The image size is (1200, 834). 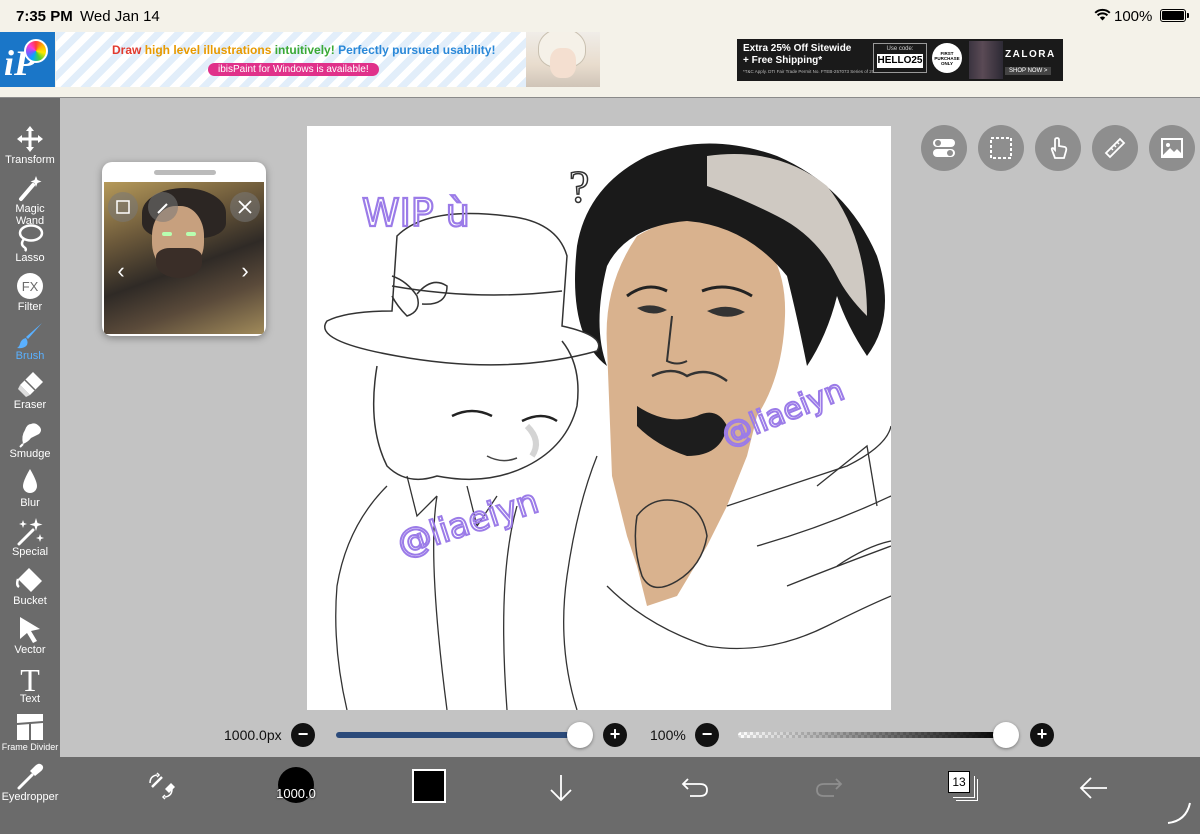 What do you see at coordinates (44, 16) in the screenshot?
I see `status-time: 7:35 PM` at bounding box center [44, 16].